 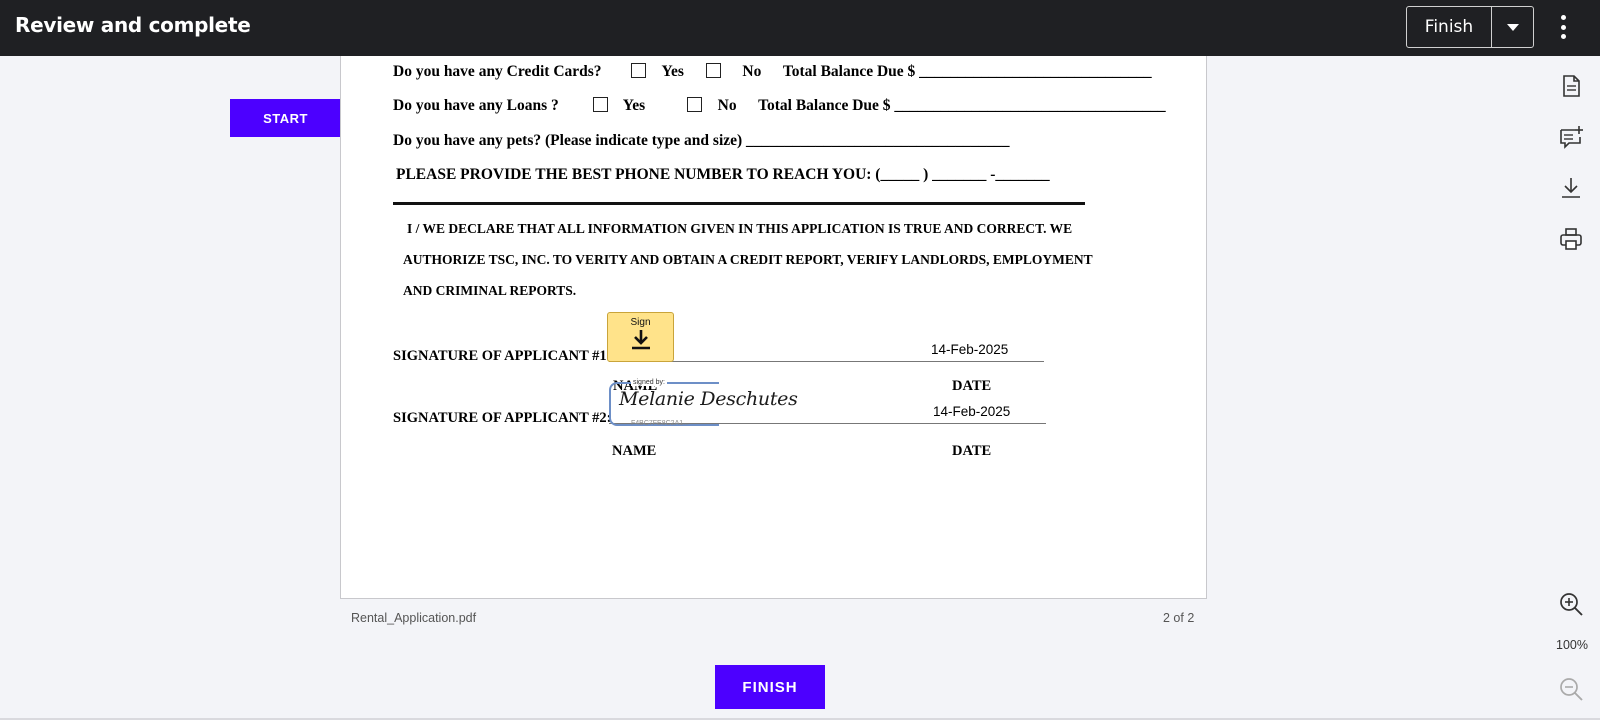 I want to click on loans-question: Do you have any Loans ?, so click(x=476, y=105).